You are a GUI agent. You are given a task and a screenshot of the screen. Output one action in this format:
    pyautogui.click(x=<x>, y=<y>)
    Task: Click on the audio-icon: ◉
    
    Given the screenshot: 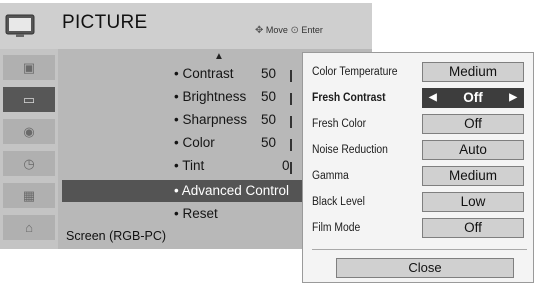 What is the action you would take?
    pyautogui.click(x=29, y=131)
    